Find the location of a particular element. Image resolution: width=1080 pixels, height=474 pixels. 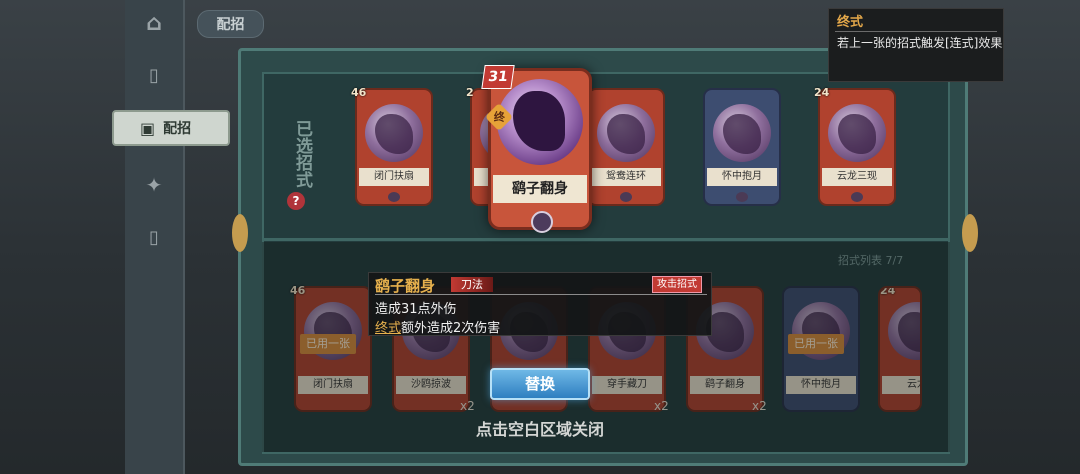

card-name: 鸳鸯连环 is located at coordinates (626, 177).